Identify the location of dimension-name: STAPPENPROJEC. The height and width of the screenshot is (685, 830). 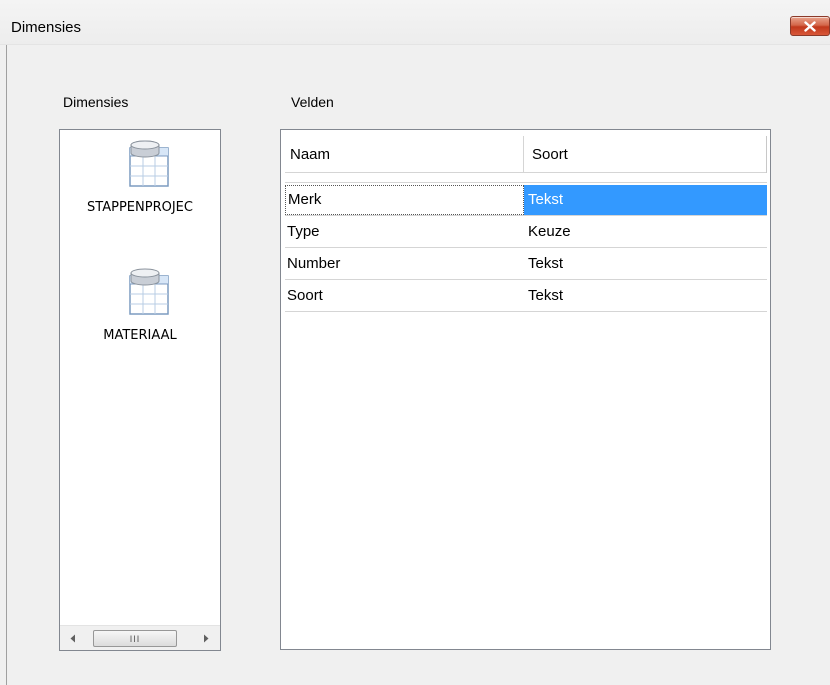
(140, 207).